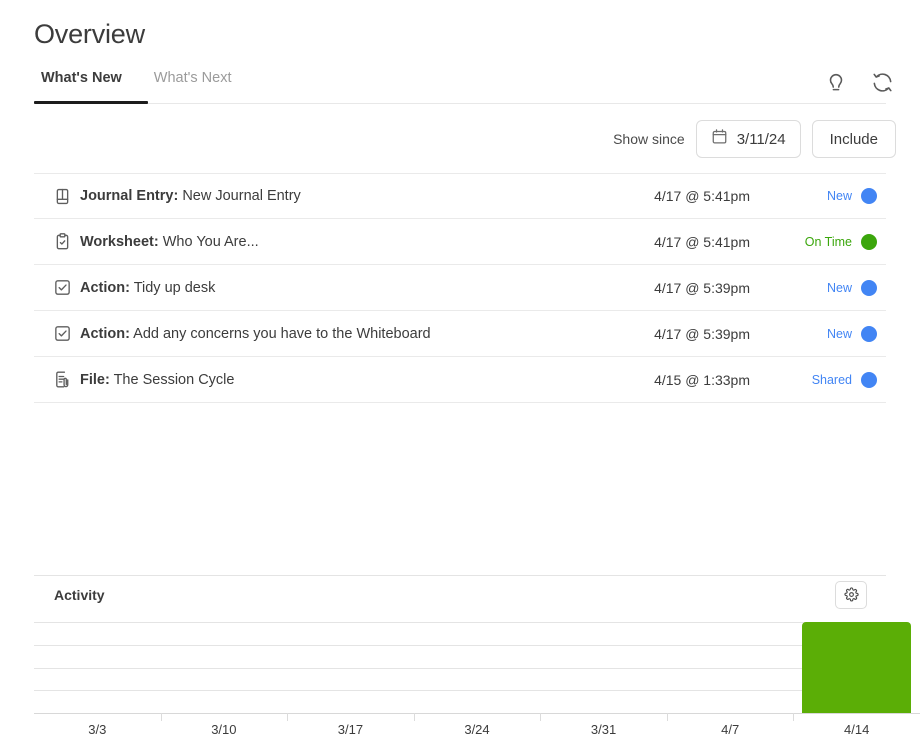 This screenshot has width=920, height=738. What do you see at coordinates (193, 83) in the screenshot?
I see `tab-whats-next: What's Next` at bounding box center [193, 83].